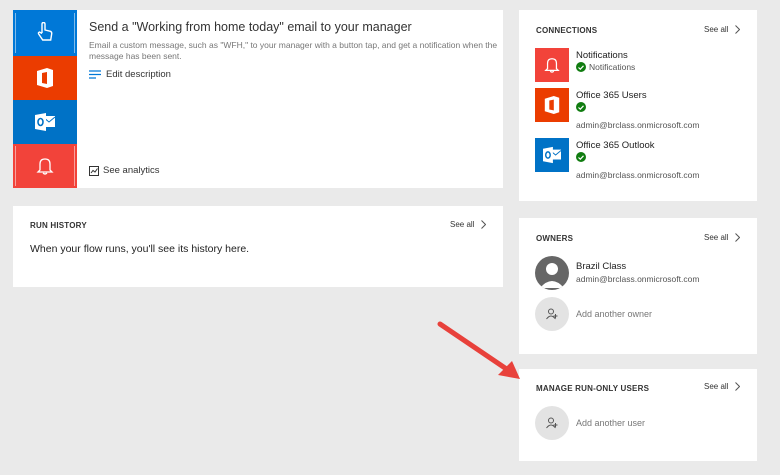 Image resolution: width=780 pixels, height=475 pixels. I want to click on outlook-tile, so click(45, 122).